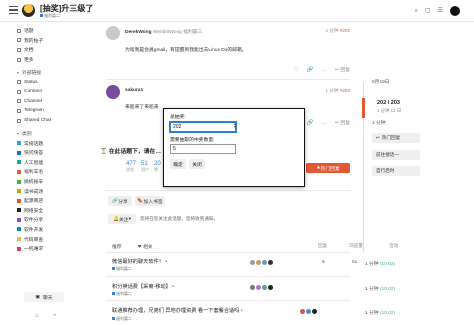 This screenshot has height=325, width=474. Describe the element at coordinates (323, 262) in the screenshot. I see `topic-row-replies: 6` at that location.